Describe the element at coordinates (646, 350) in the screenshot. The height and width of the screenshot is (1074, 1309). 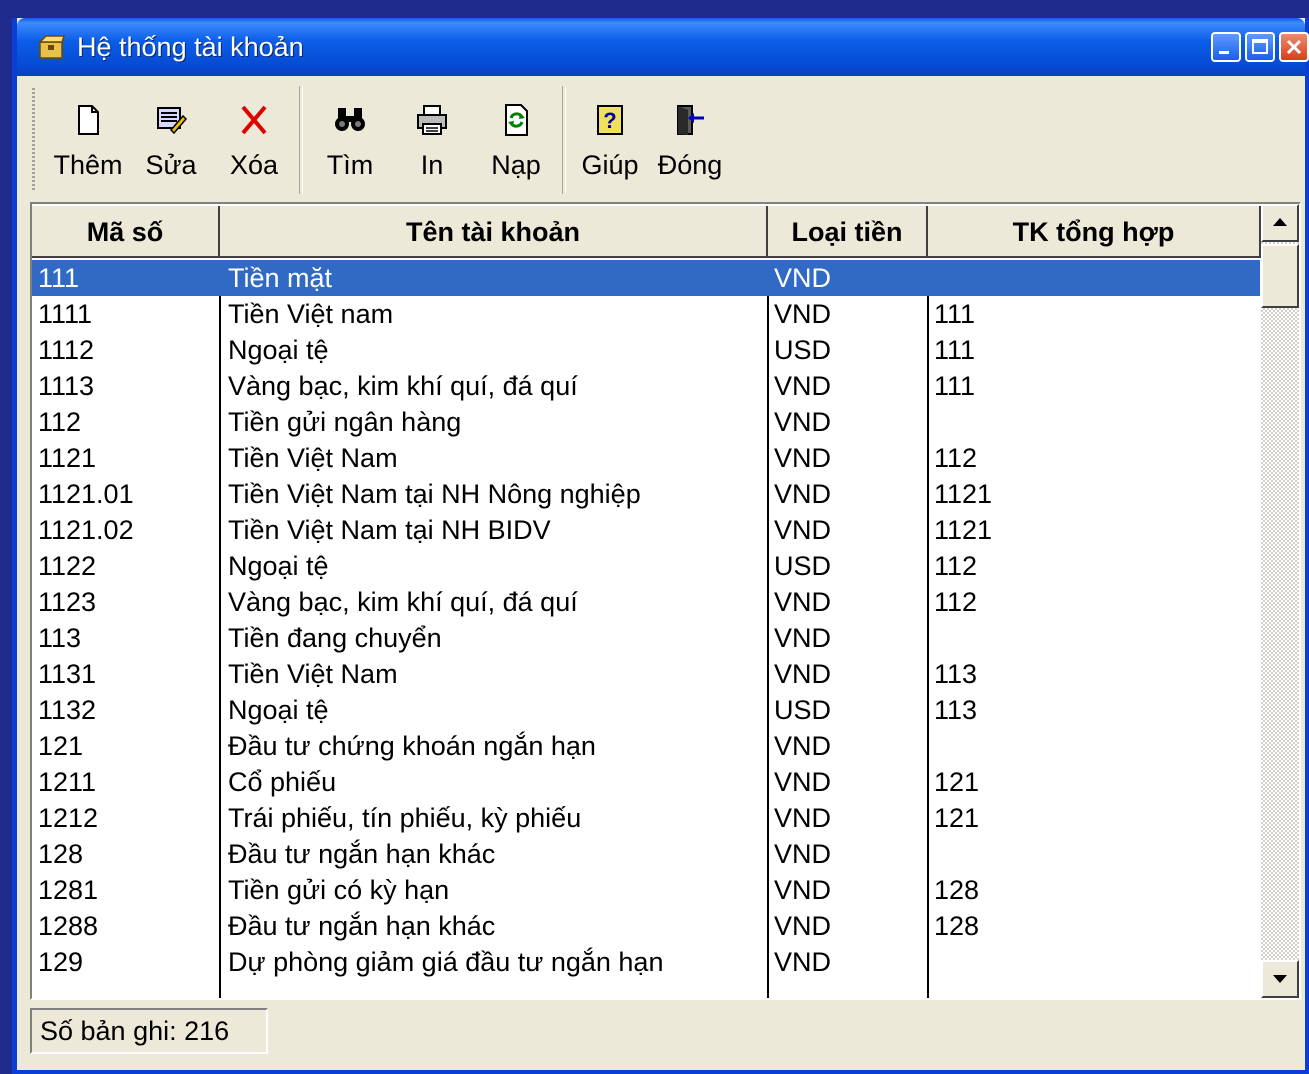
I see `table-row: 1112 Ngoại tệ USD 111` at that location.